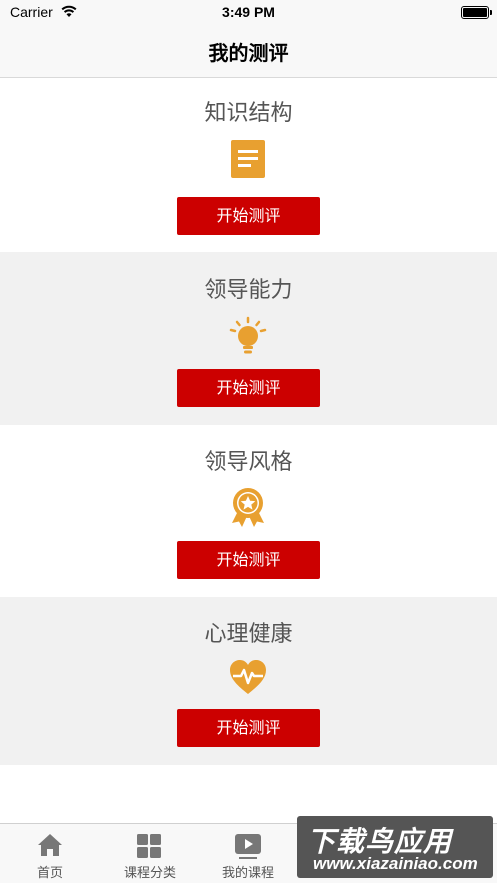  Describe the element at coordinates (248, 507) in the screenshot. I see `award-badge-icon` at that location.